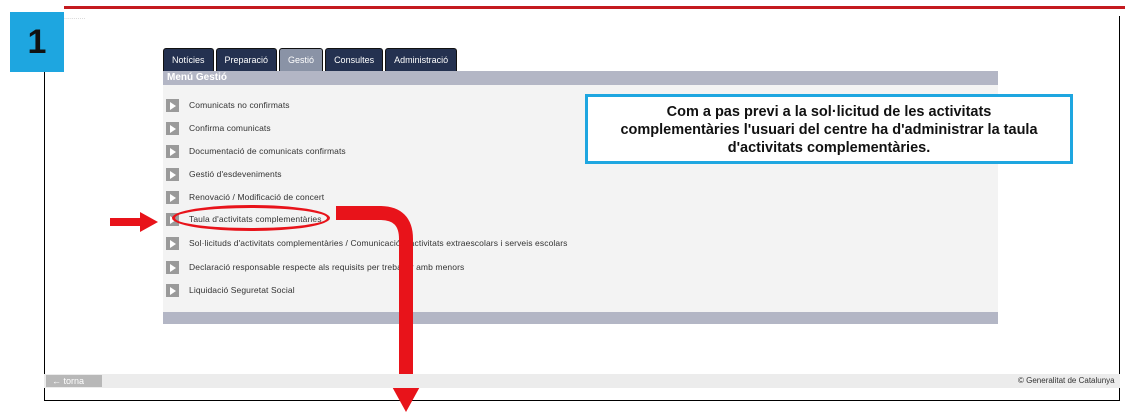 The width and height of the screenshot is (1125, 412). I want to click on menu-item-comunicats-no-confirmats: Comunicats no confirmats, so click(228, 105).